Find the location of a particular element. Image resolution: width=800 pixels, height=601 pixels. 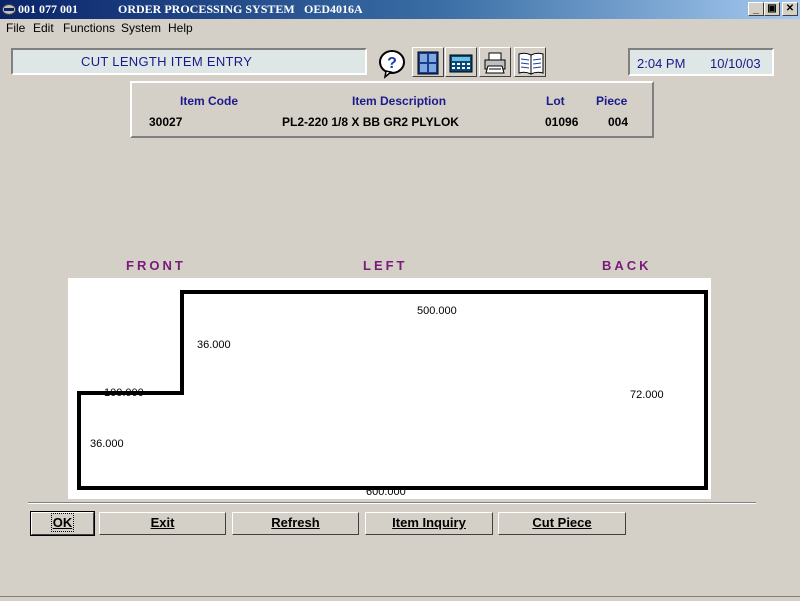

calculator-button is located at coordinates (461, 62).